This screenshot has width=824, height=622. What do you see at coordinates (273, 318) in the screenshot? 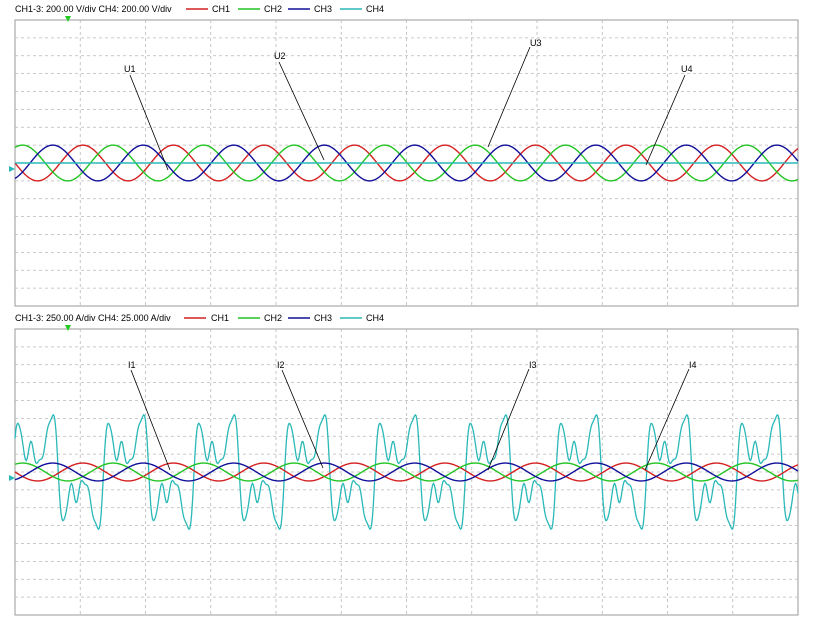
I see `current-legend-ch2-label: CH2` at bounding box center [273, 318].